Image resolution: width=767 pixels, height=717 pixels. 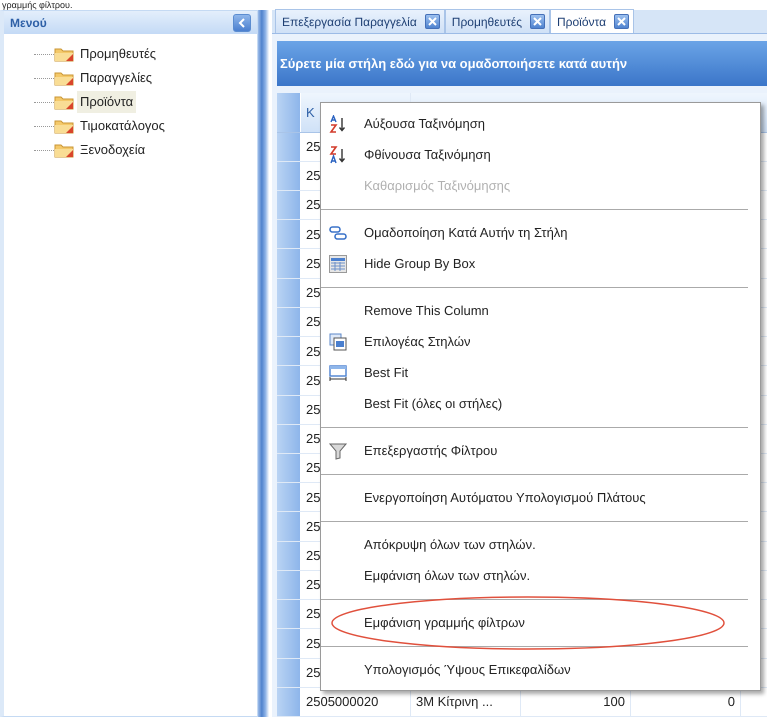 What do you see at coordinates (116, 78) in the screenshot?
I see `tree-item: Παραγγελίες` at bounding box center [116, 78].